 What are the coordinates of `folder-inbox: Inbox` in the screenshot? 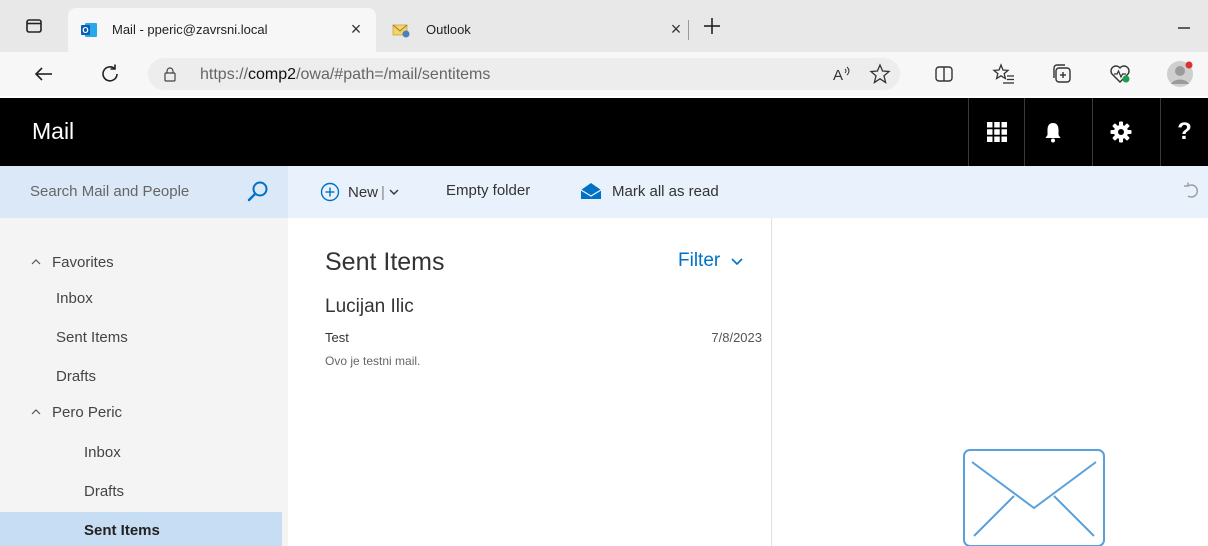 It's located at (141, 453).